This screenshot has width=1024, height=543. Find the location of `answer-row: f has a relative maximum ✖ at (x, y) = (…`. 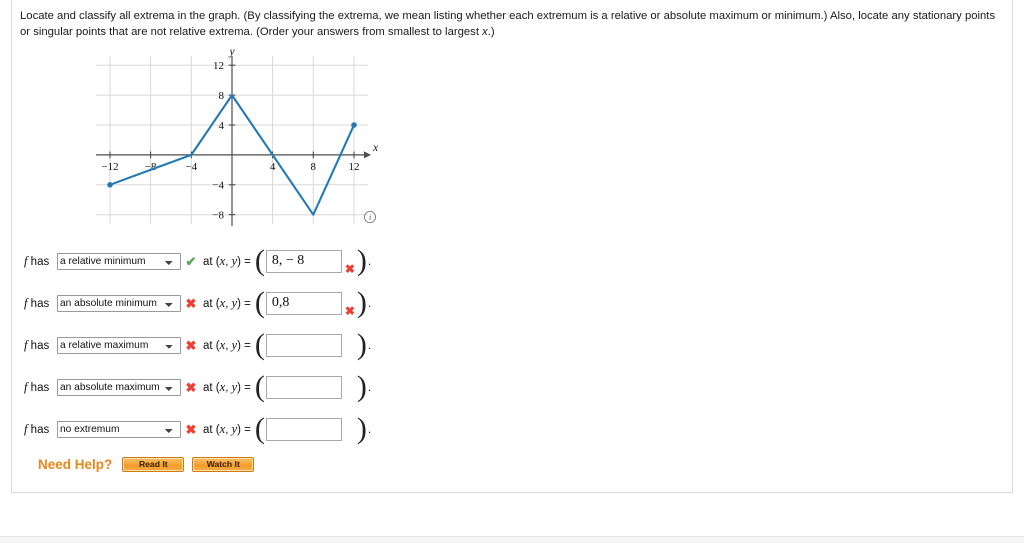

answer-row: f has a relative maximum ✖ at (x, y) = (… is located at coordinates (234, 345).